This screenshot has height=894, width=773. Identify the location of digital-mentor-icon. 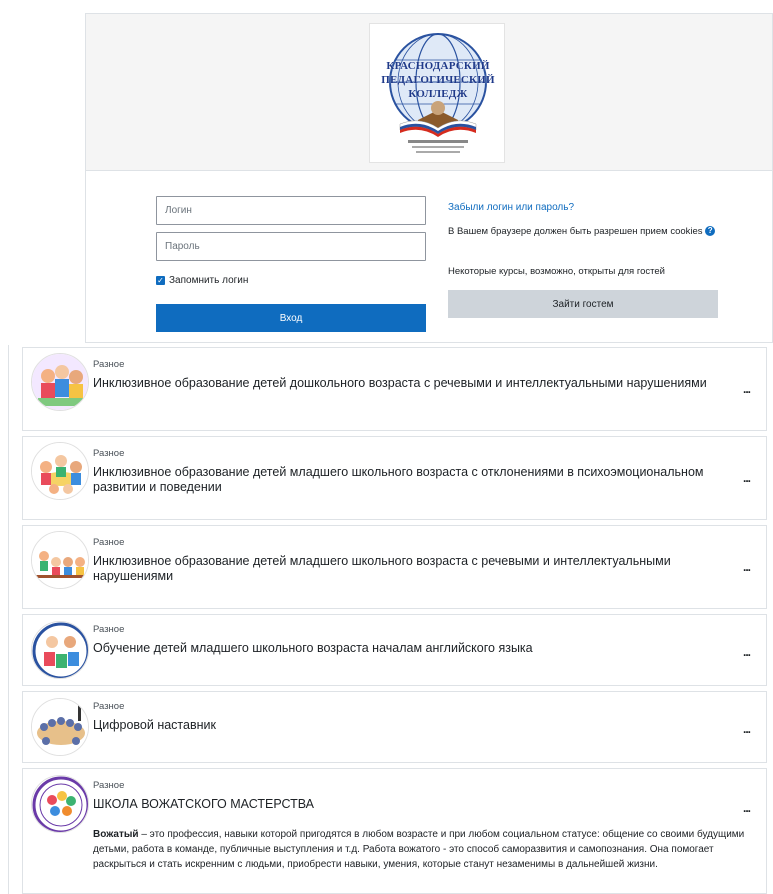
(60, 727).